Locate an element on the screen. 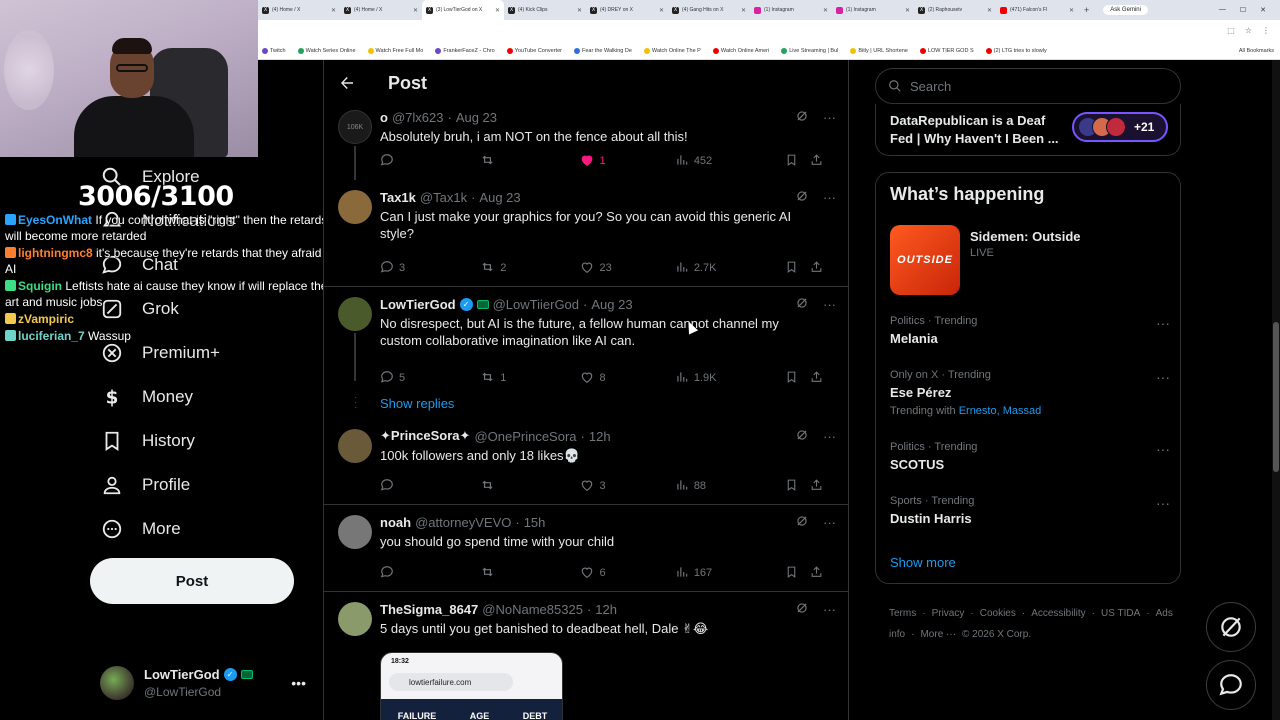  views-button: 88 is located at coordinates (730, 486).